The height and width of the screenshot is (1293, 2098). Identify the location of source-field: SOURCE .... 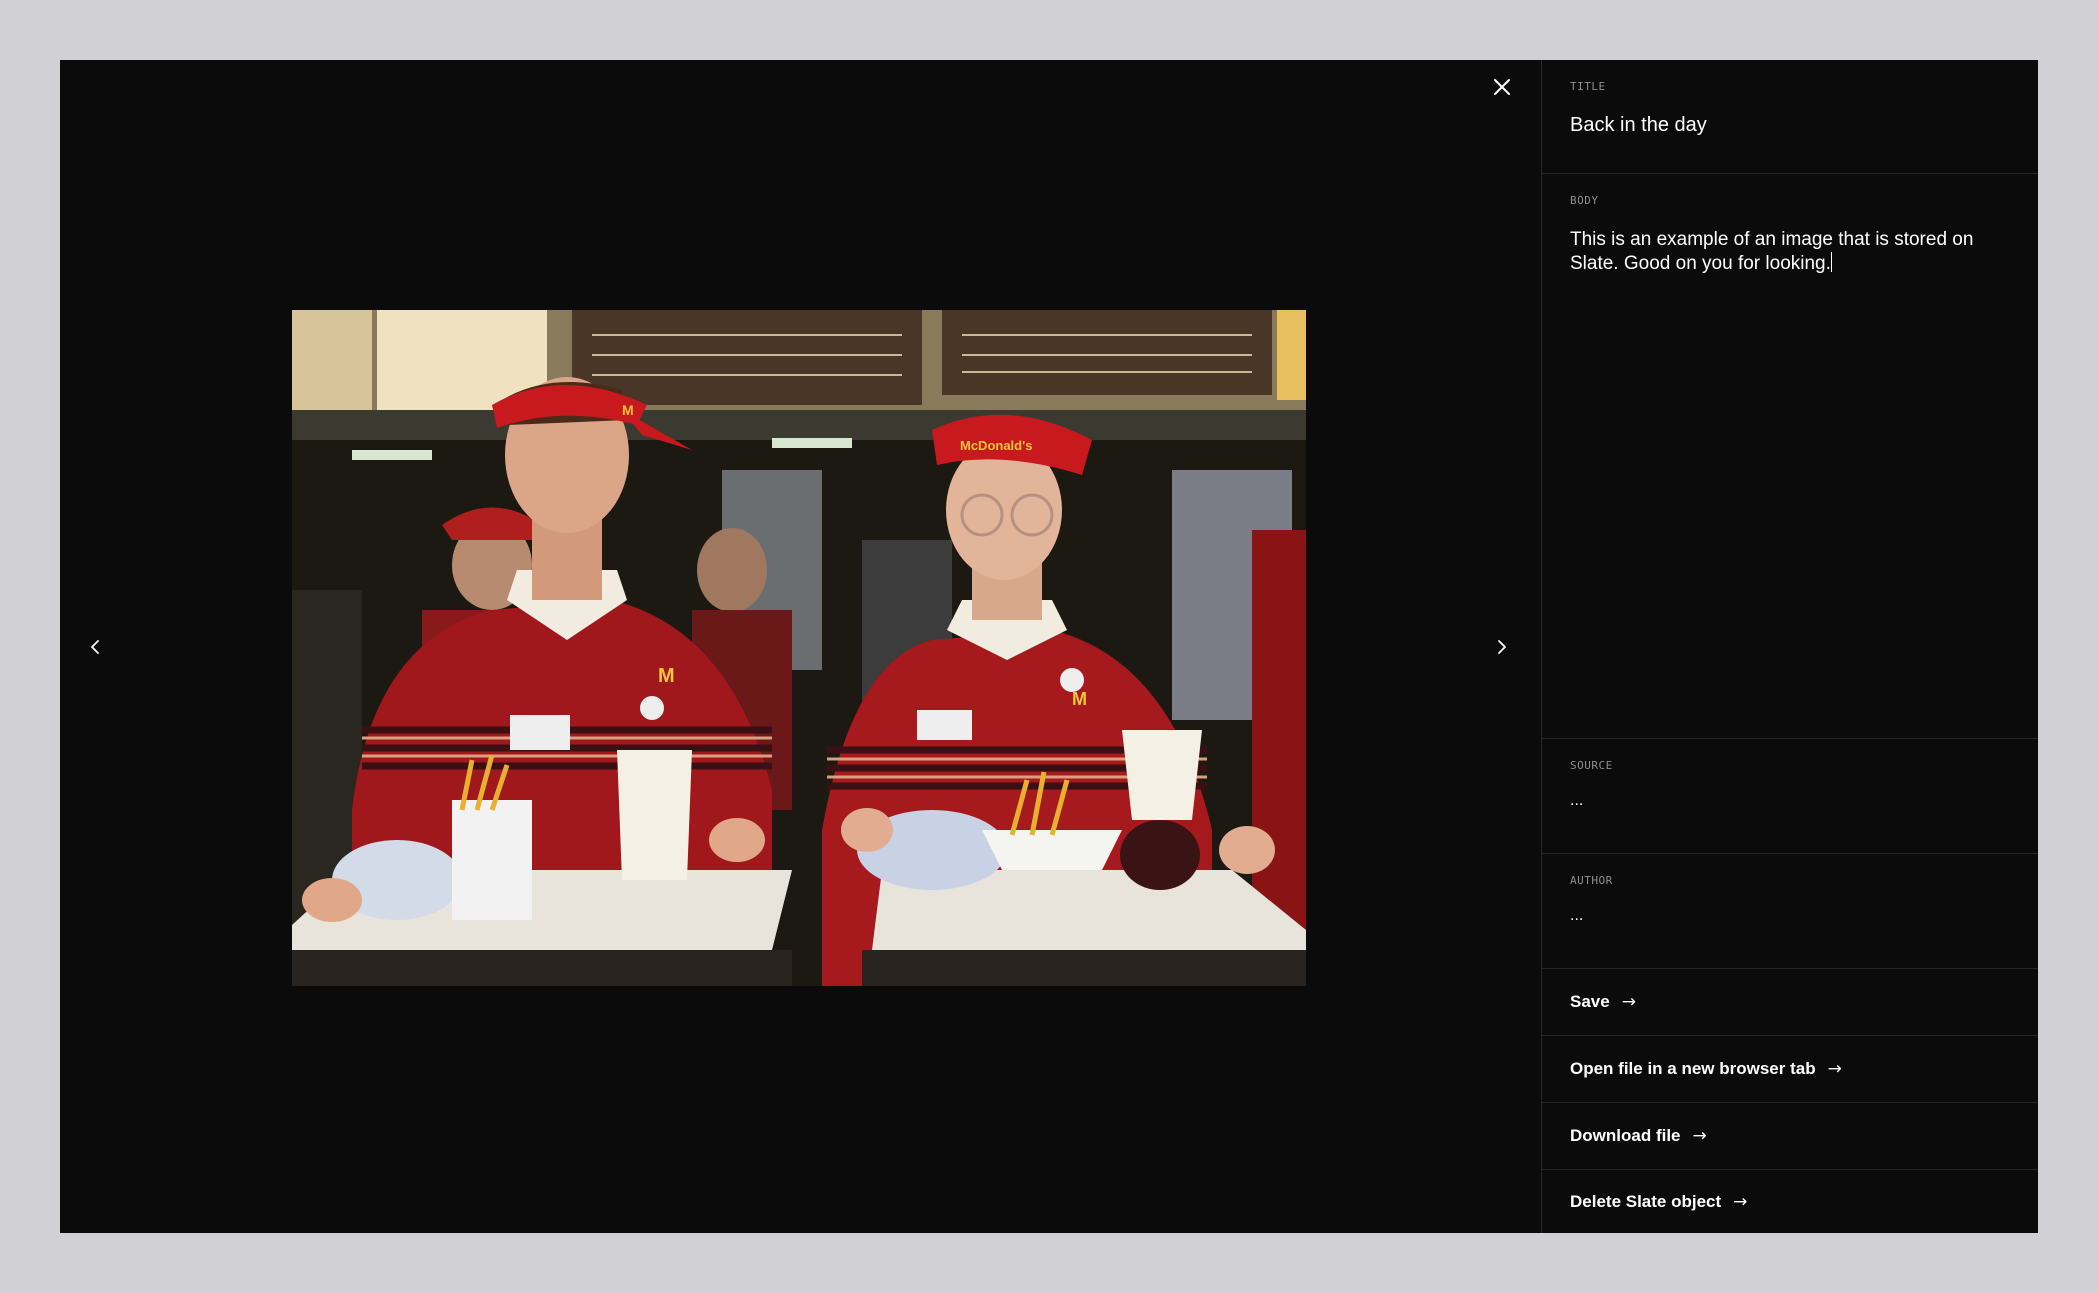
(1790, 796).